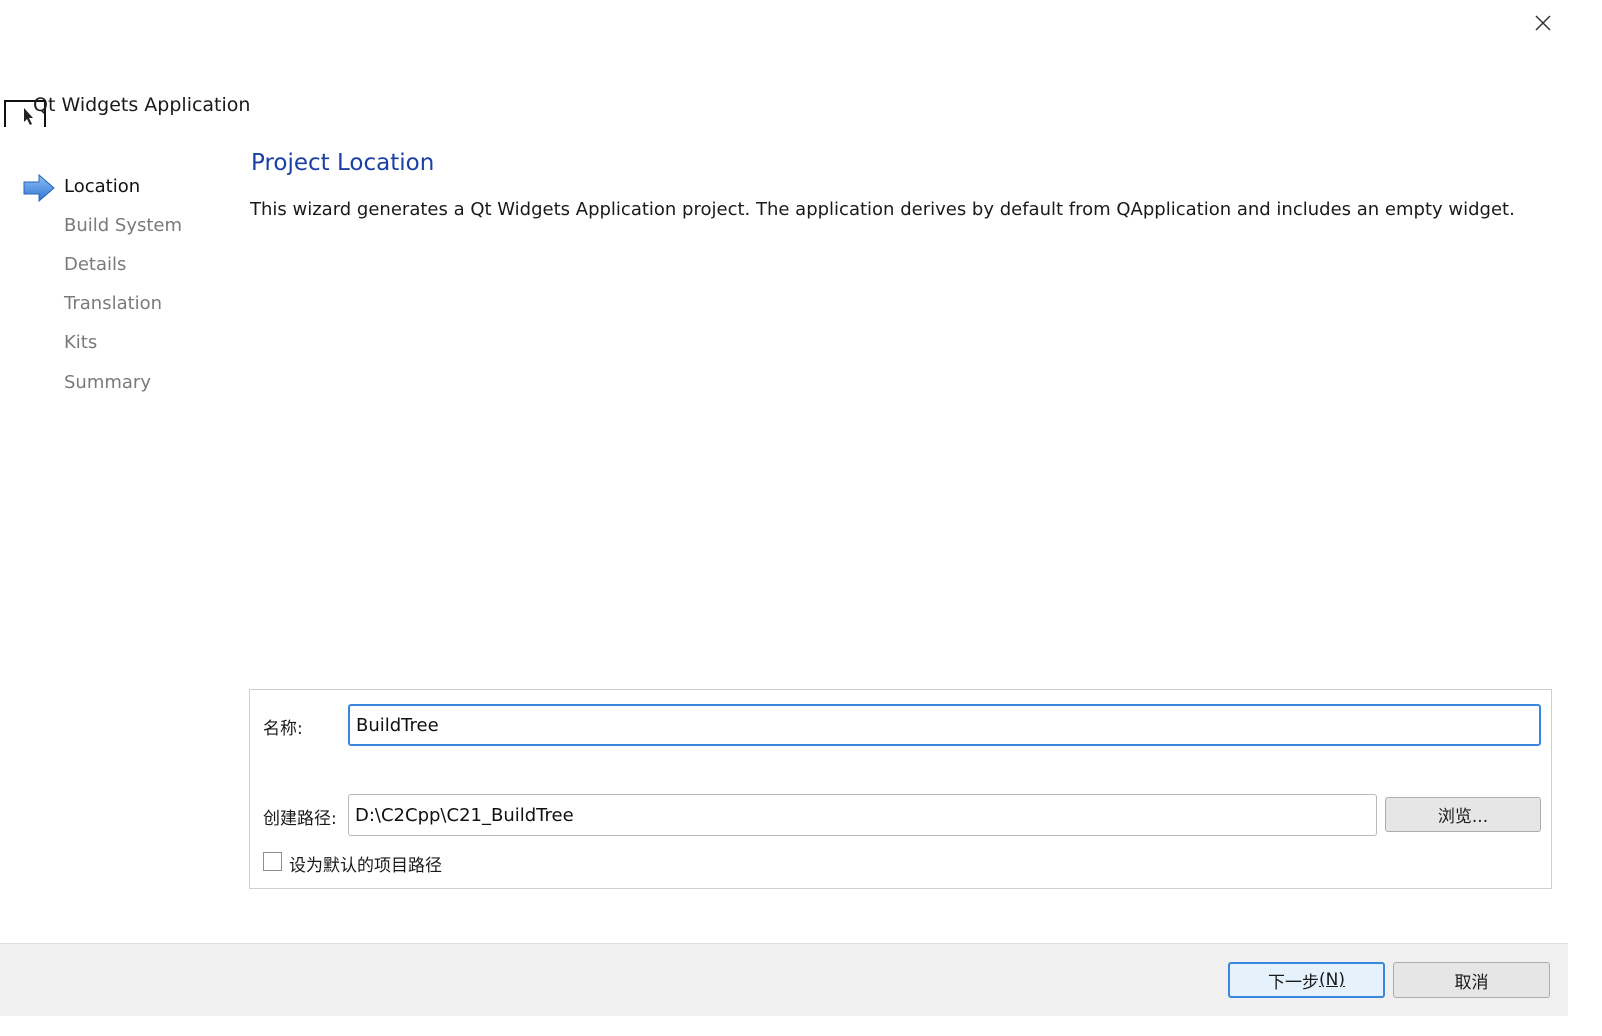 The width and height of the screenshot is (1602, 1036). What do you see at coordinates (944, 725) in the screenshot?
I see `project-name-input` at bounding box center [944, 725].